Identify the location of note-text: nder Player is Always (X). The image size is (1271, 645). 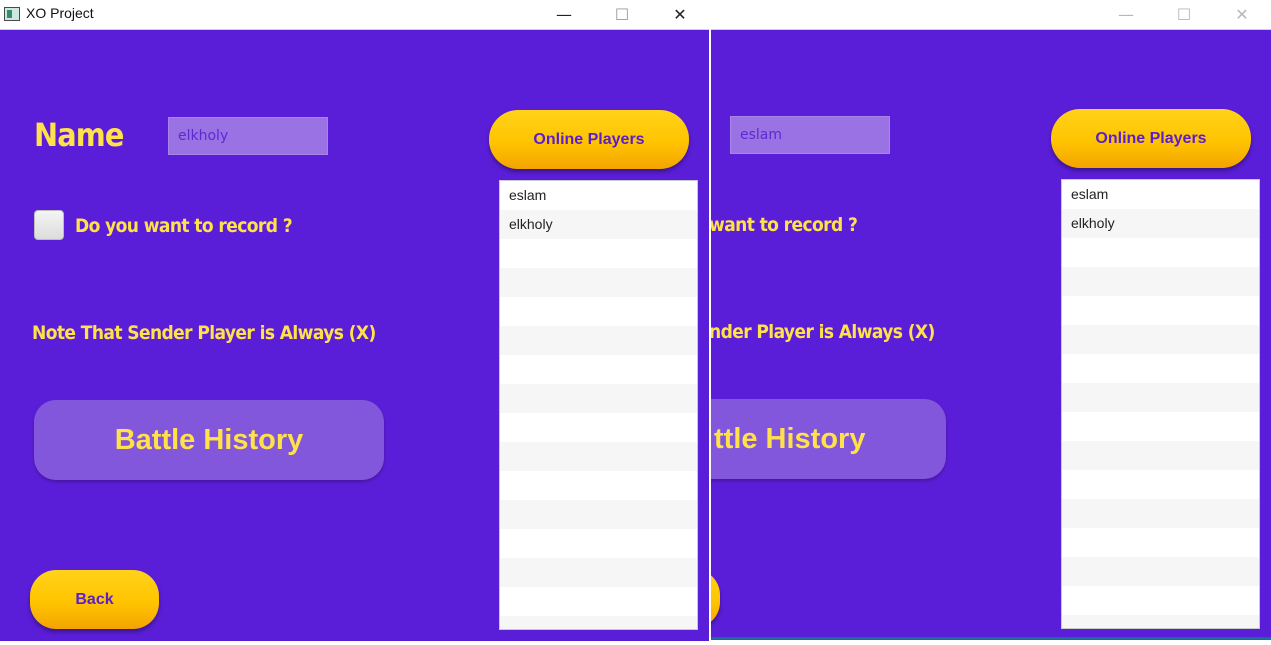
(823, 332).